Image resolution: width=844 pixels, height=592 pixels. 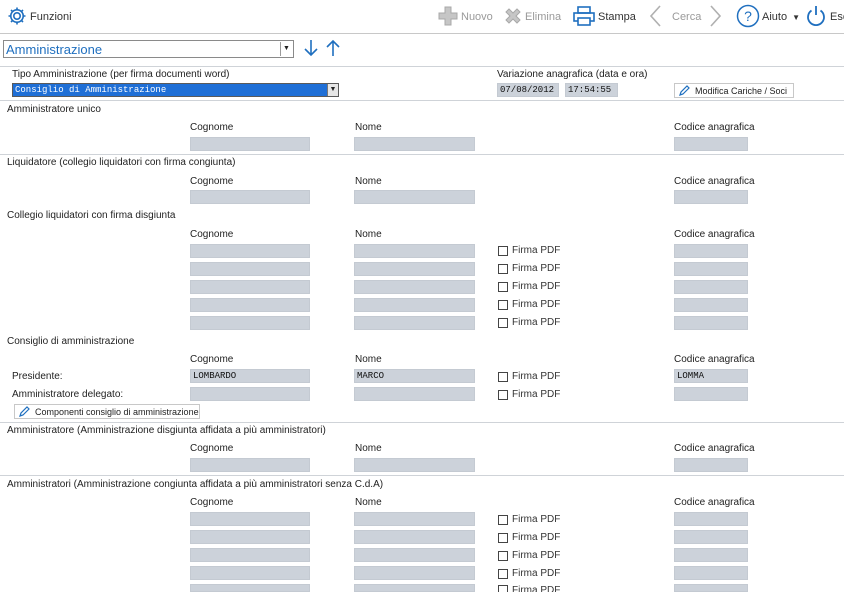 What do you see at coordinates (71, 341) in the screenshot?
I see `consiglio-title: Consiglio di amministrazione` at bounding box center [71, 341].